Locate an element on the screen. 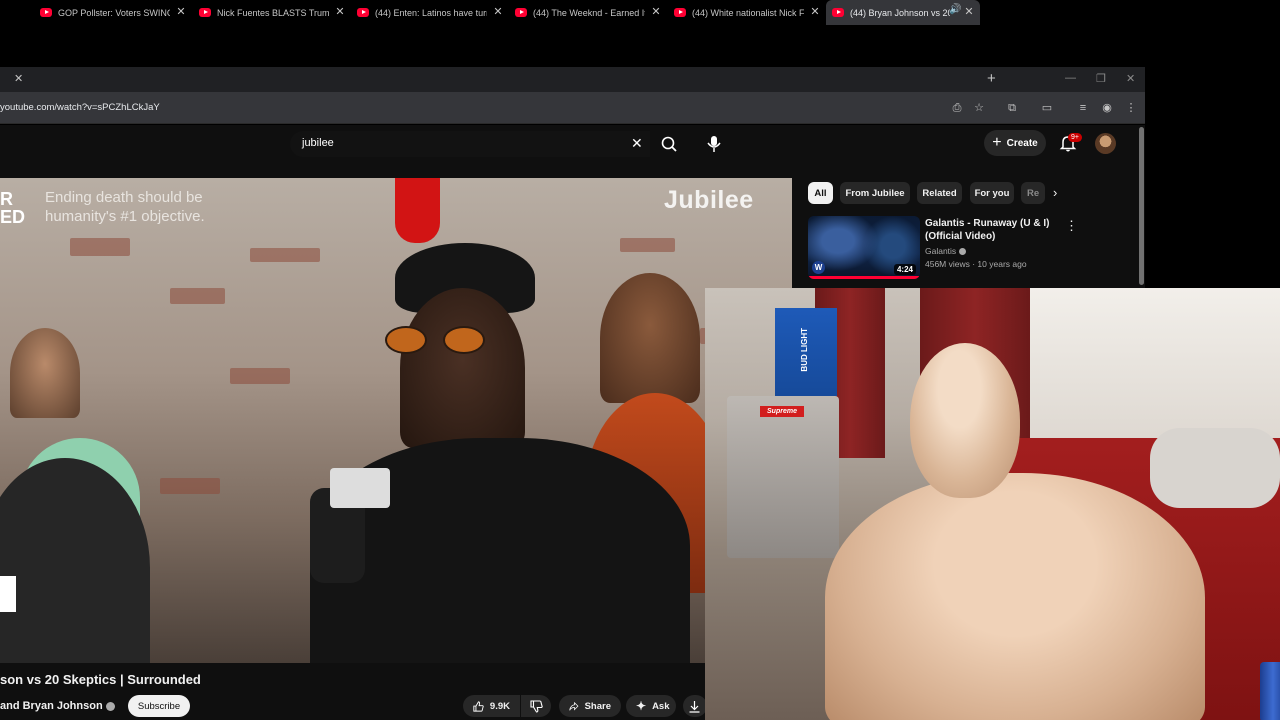  tab-title: (44) White nationalist Nick Fue is located at coordinates (748, 12).